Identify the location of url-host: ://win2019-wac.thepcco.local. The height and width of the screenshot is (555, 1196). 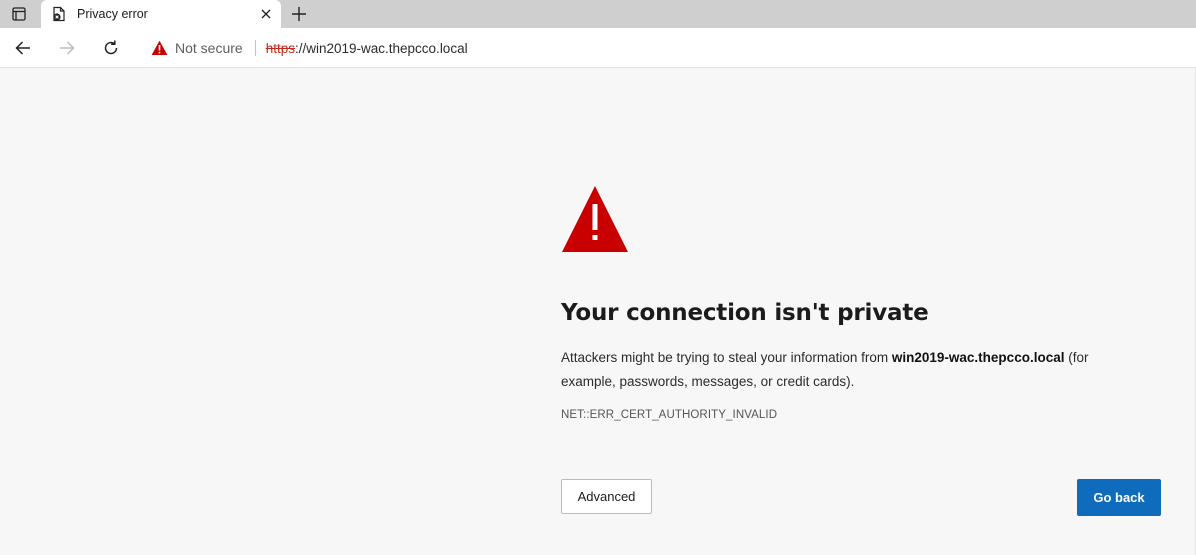
(381, 48).